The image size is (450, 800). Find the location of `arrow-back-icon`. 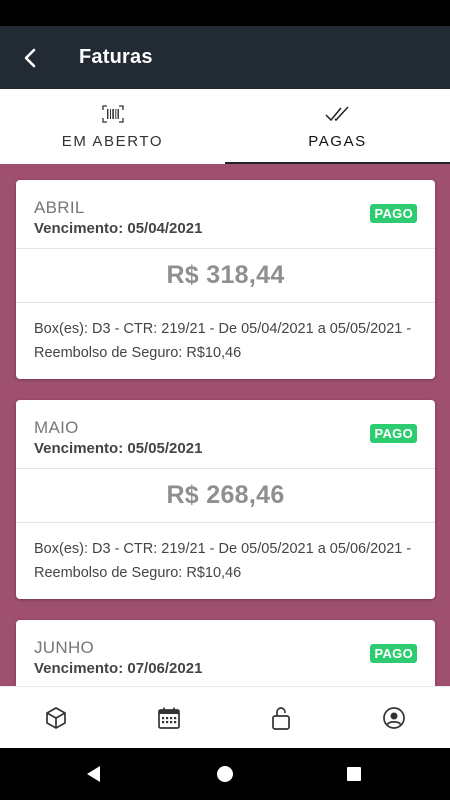

arrow-back-icon is located at coordinates (30, 57).